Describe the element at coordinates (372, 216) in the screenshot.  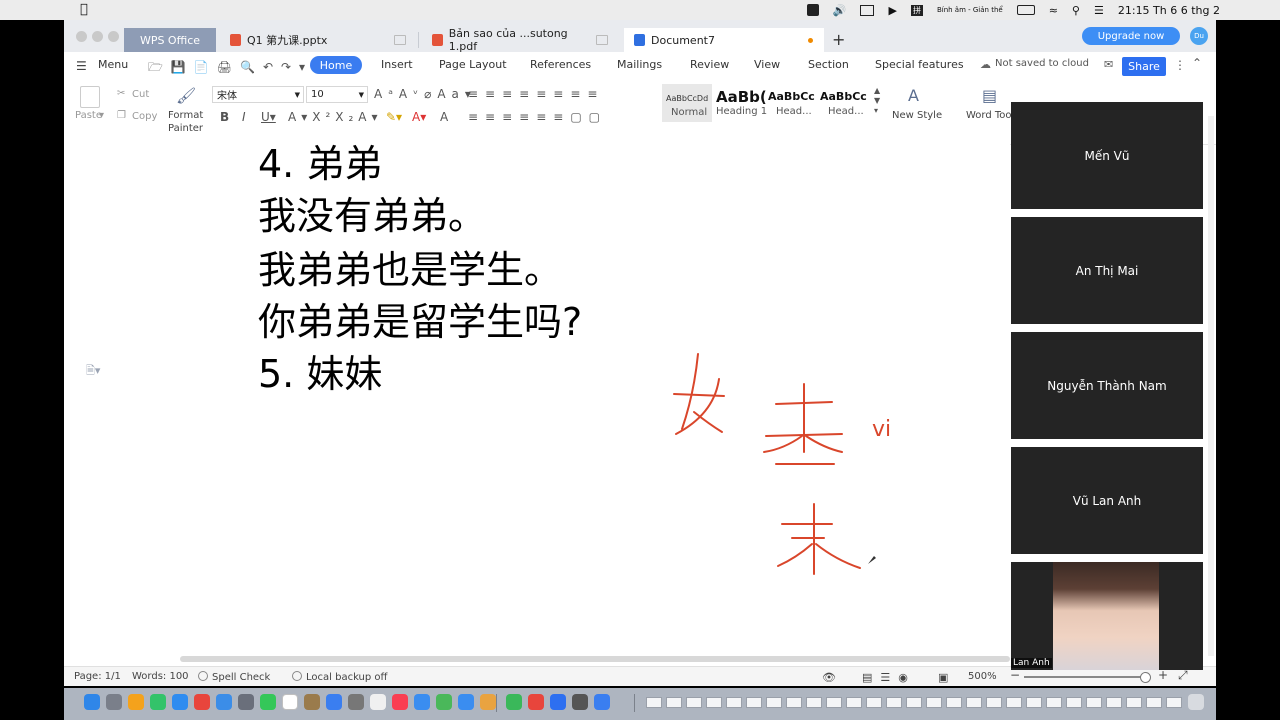
I see `doc-line-2: 我没有弟弟。` at that location.